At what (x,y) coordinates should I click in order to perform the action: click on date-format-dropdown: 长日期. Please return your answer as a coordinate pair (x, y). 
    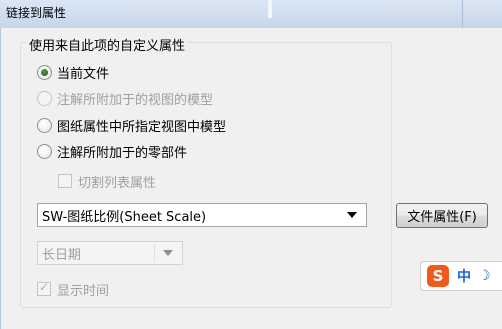
    Looking at the image, I should click on (110, 253).